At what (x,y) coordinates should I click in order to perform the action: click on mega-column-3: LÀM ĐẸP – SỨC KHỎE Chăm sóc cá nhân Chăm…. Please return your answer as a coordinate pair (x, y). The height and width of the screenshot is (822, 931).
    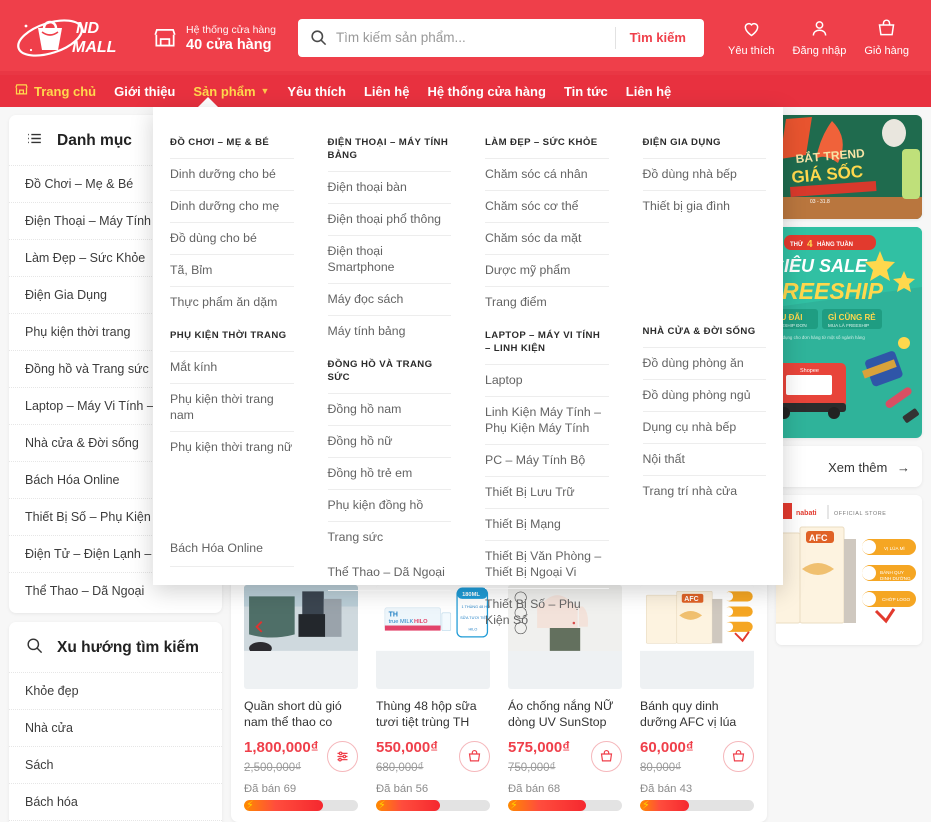
    Looking at the image, I should click on (547, 378).